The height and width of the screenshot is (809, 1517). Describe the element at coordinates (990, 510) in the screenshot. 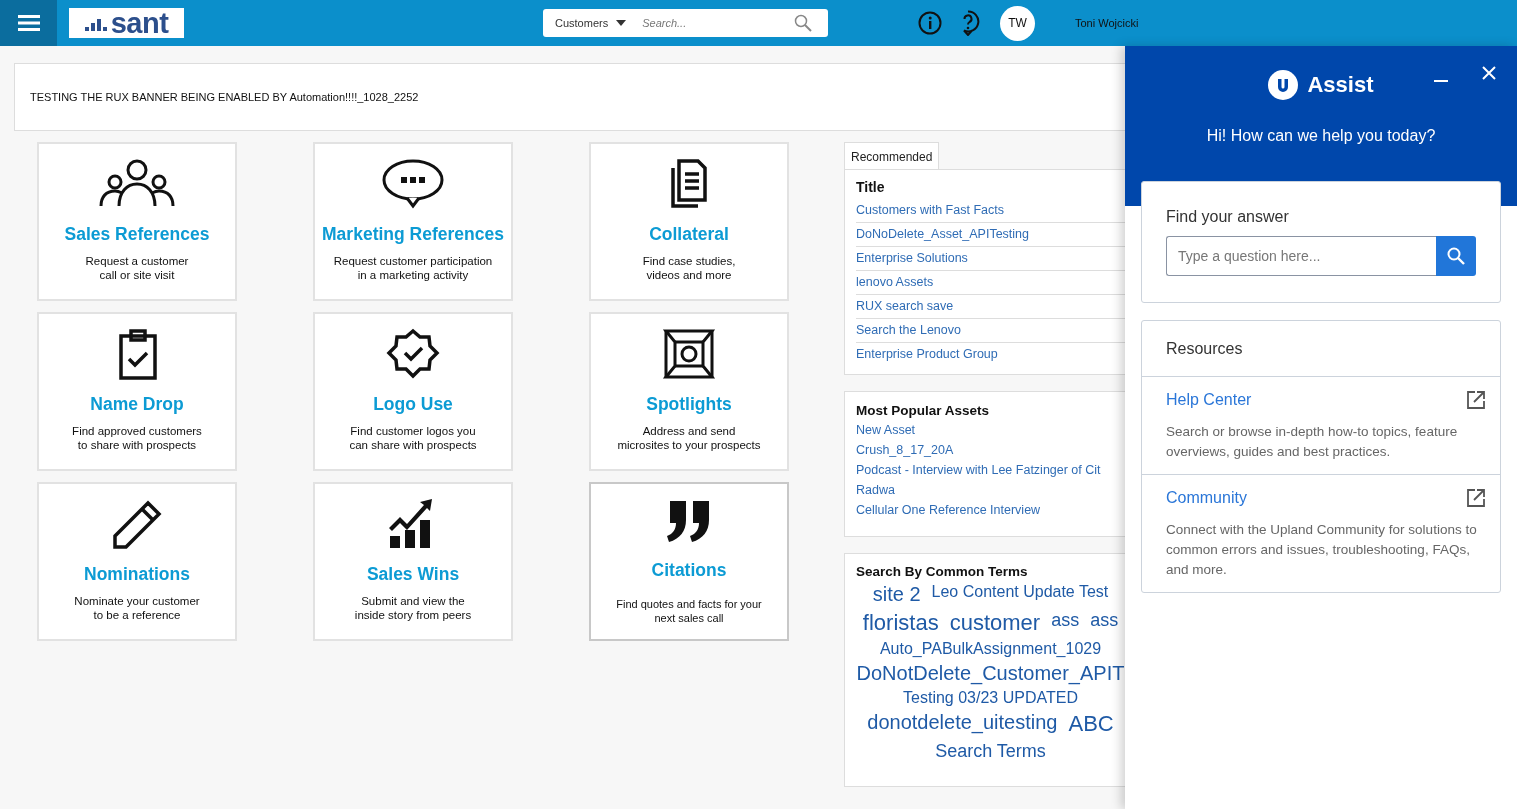

I see `asset-link: Cellular One Reference Interview` at that location.